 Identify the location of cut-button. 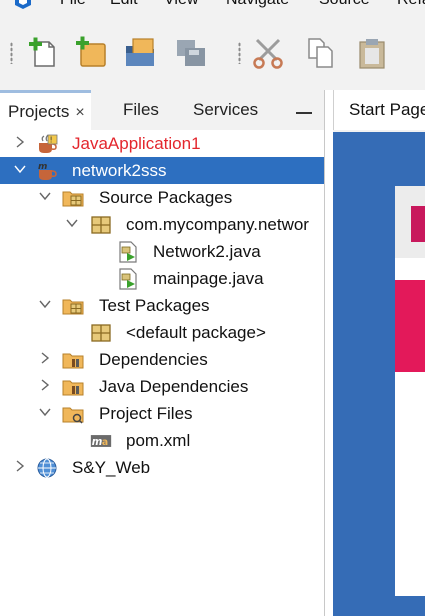
(268, 53).